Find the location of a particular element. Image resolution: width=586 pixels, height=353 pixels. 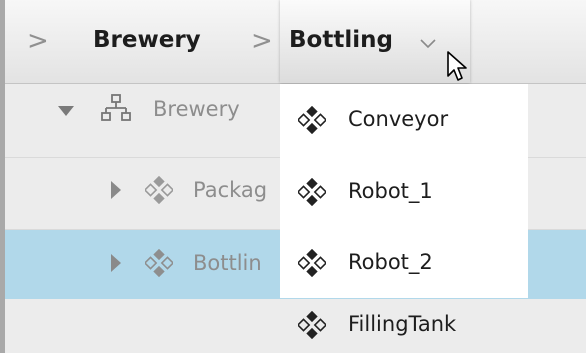

breadcrumb-item-brewery: Brewery is located at coordinates (147, 40).